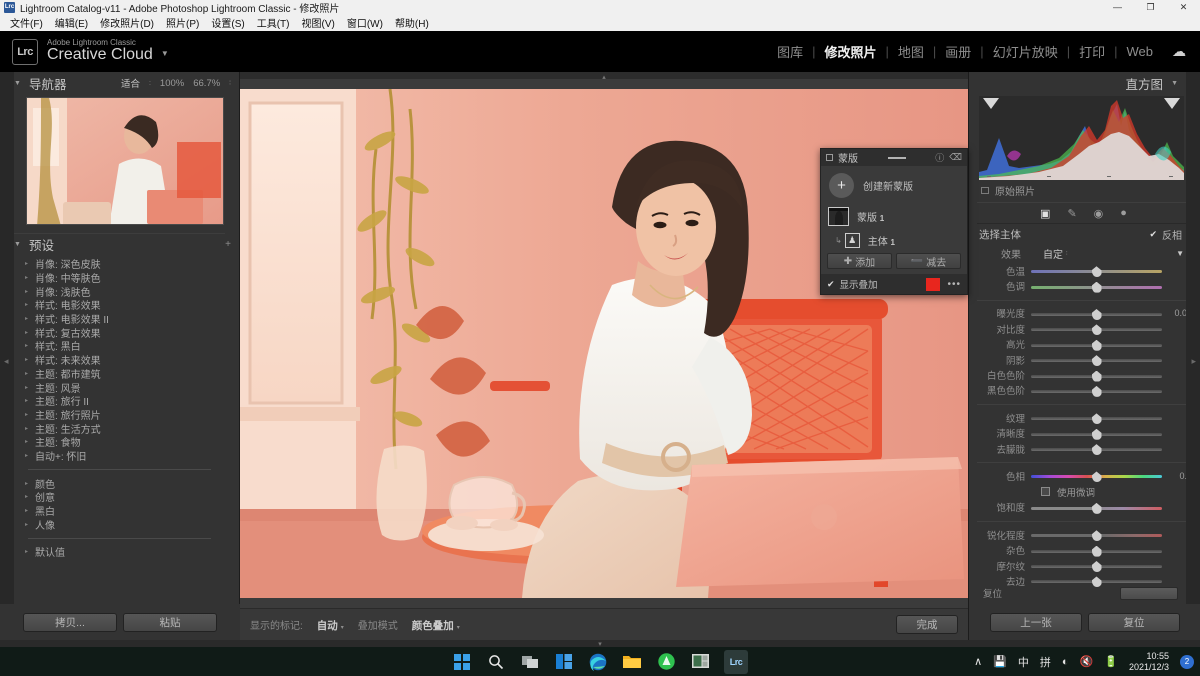 The height and width of the screenshot is (676, 1200). Describe the element at coordinates (1172, 103) in the screenshot. I see `highlight-clipping-indicator` at that location.